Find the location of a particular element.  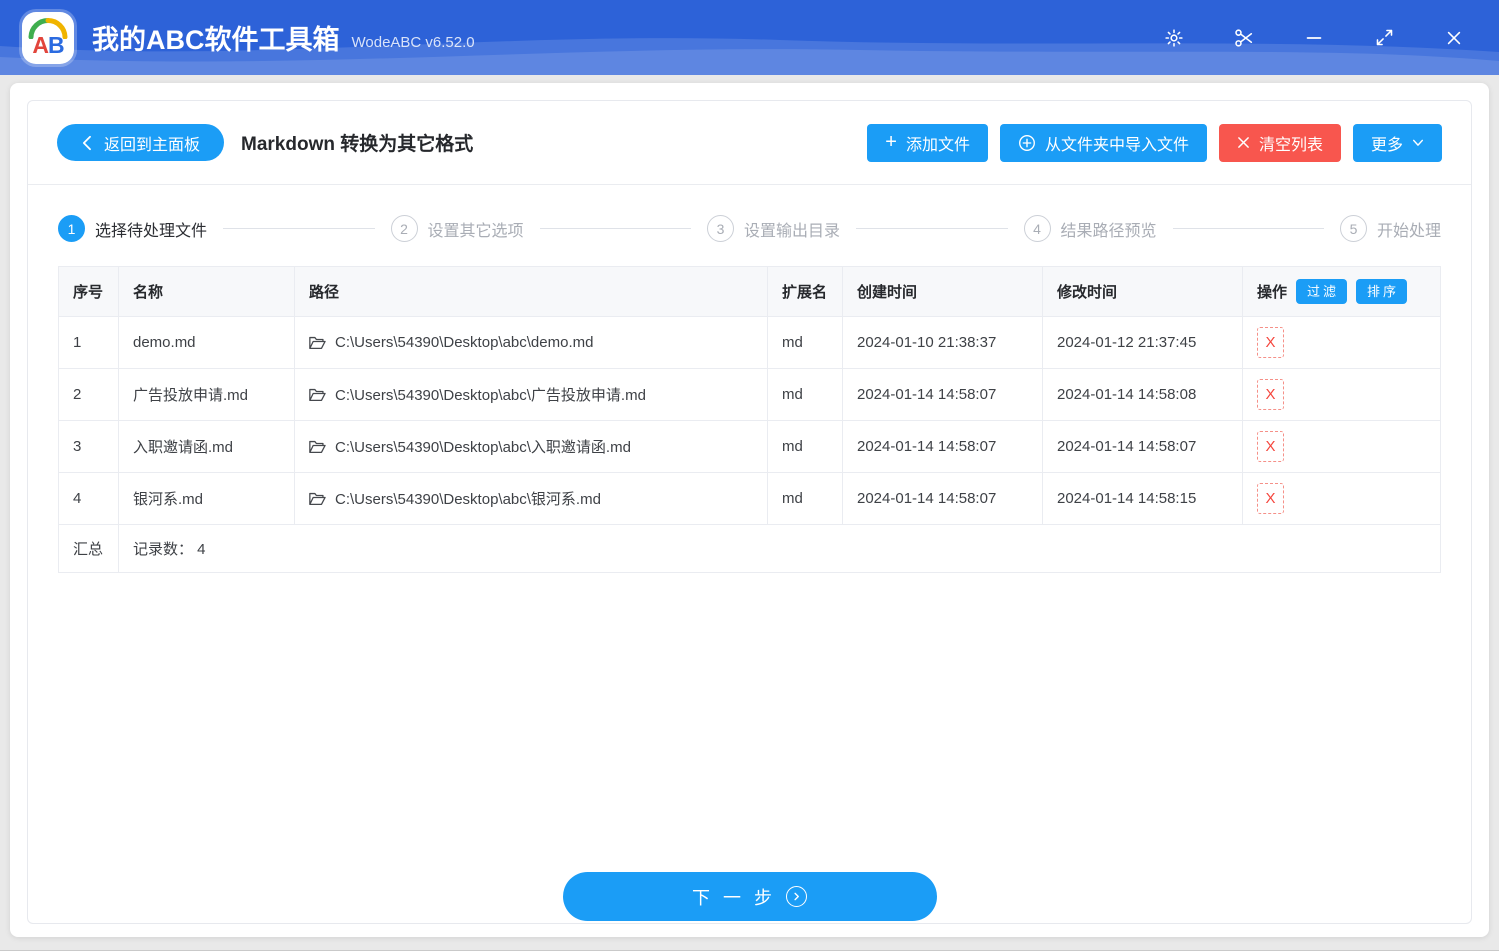

maximize-icon is located at coordinates (1384, 37).